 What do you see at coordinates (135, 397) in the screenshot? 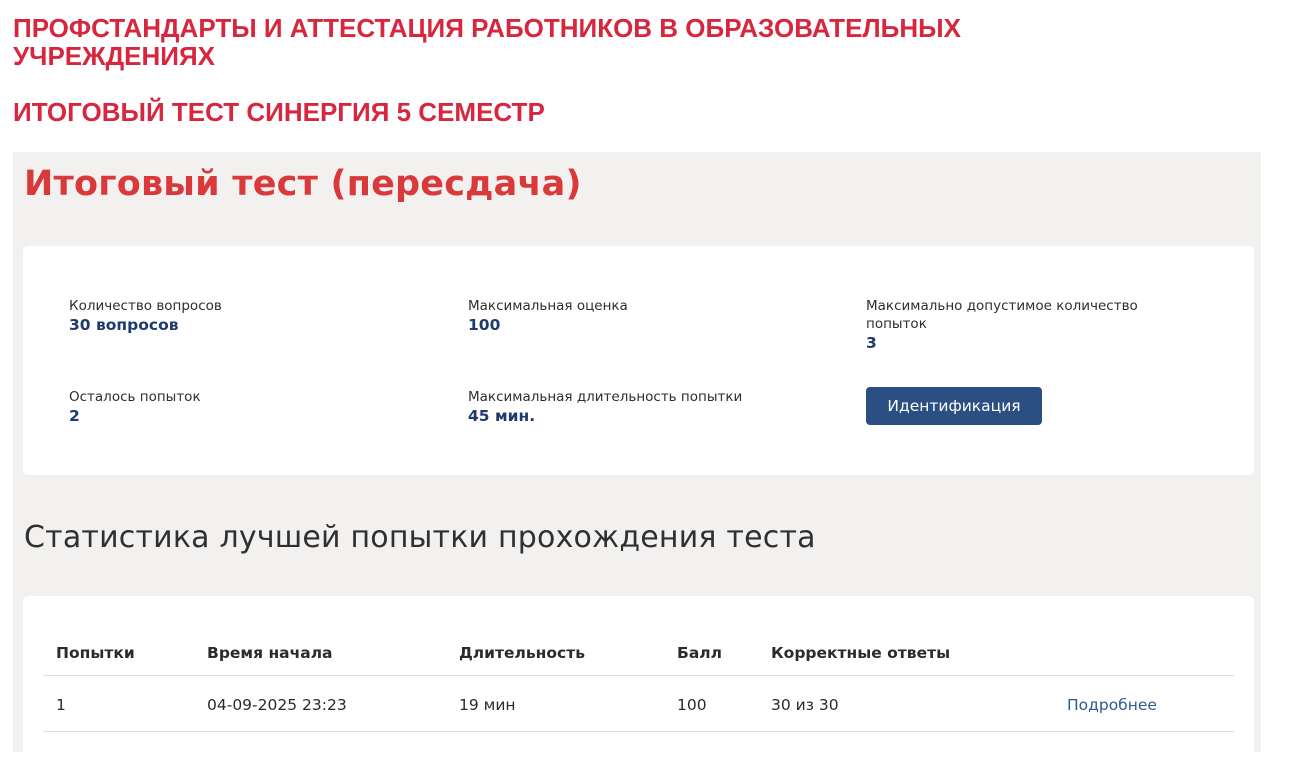
I see `remaining-attempts-label: Осталось попыток` at bounding box center [135, 397].